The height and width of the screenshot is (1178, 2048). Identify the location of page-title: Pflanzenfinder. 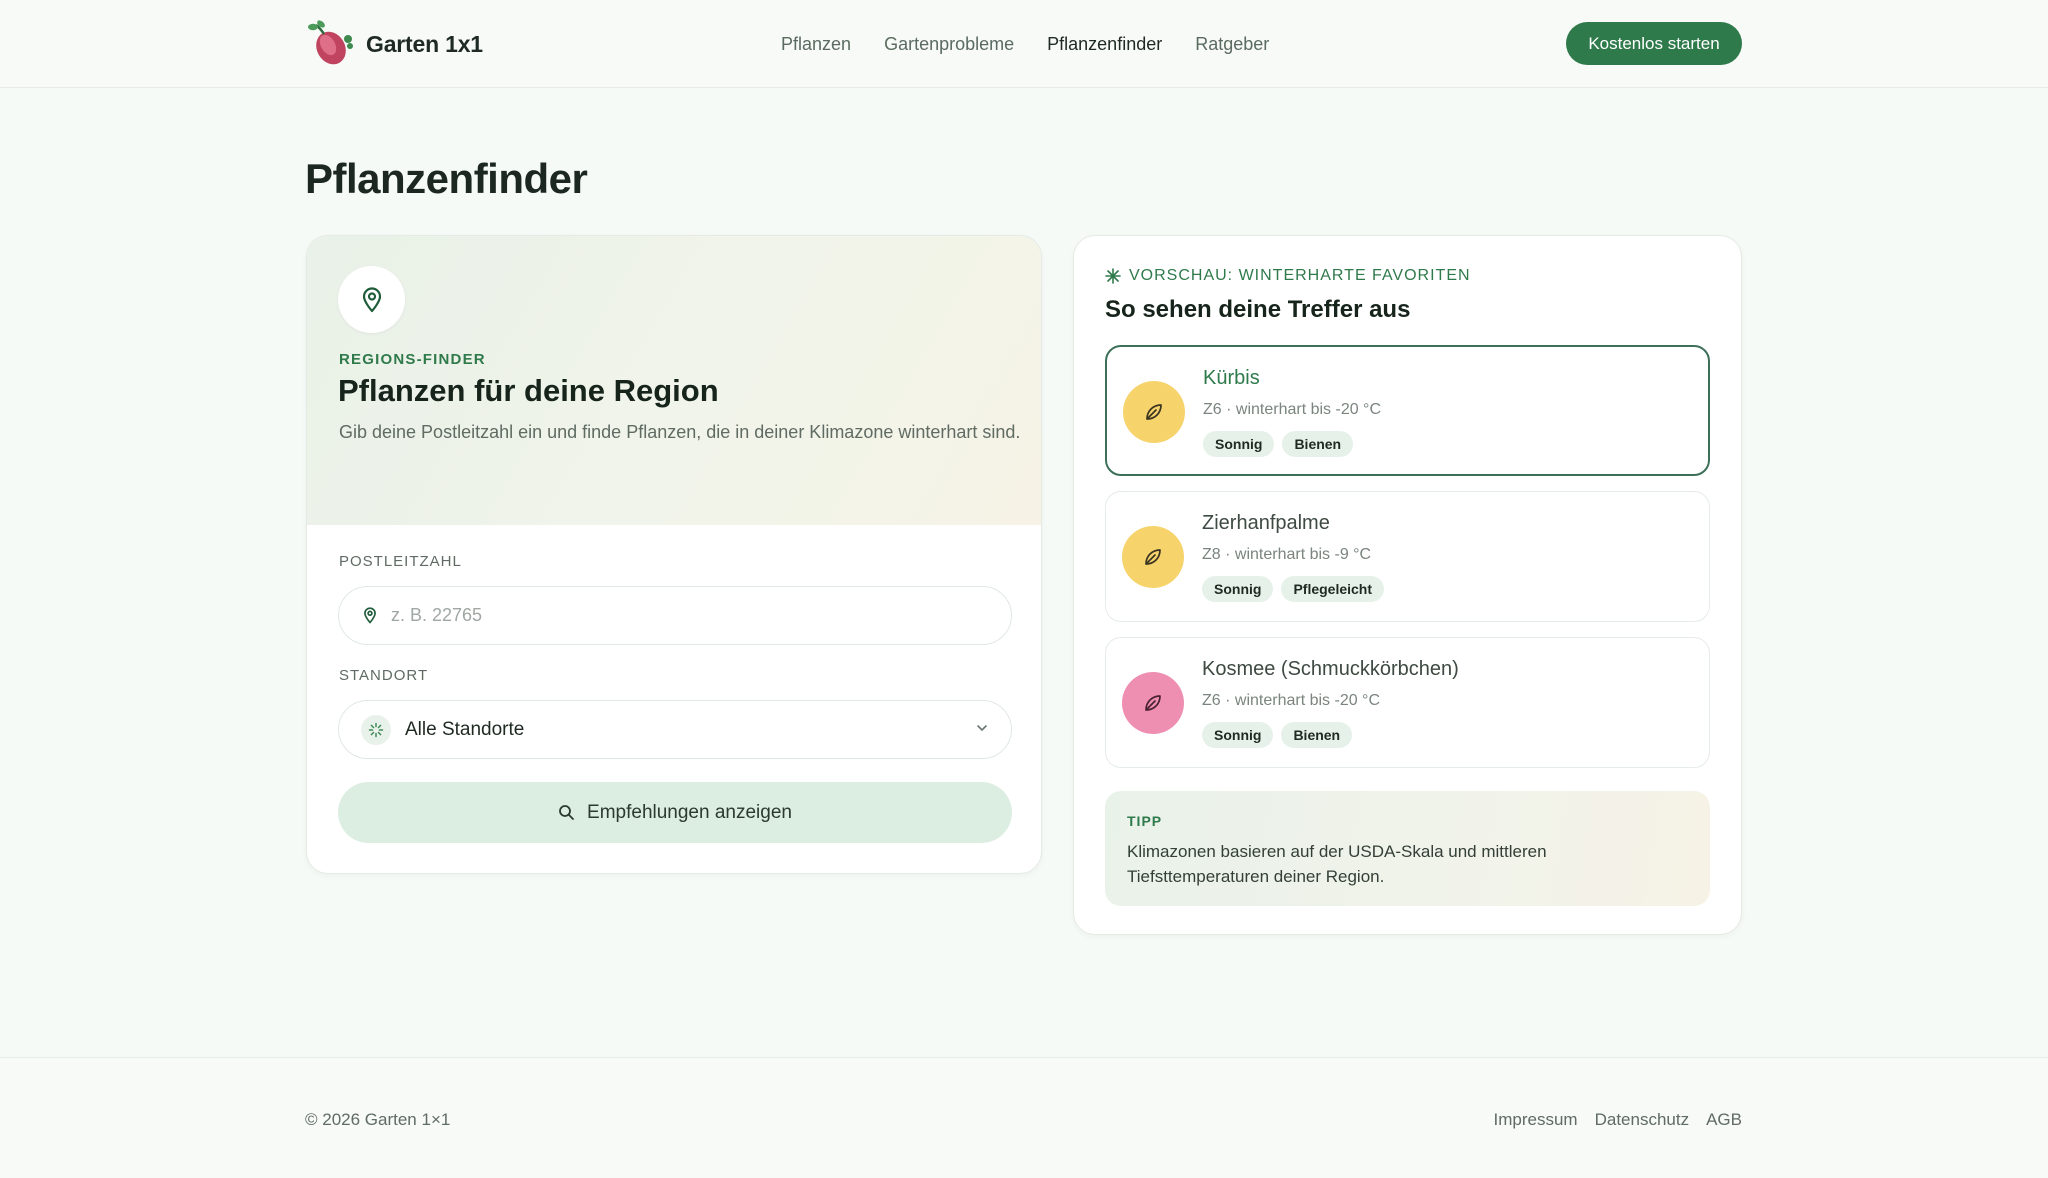
(446, 178).